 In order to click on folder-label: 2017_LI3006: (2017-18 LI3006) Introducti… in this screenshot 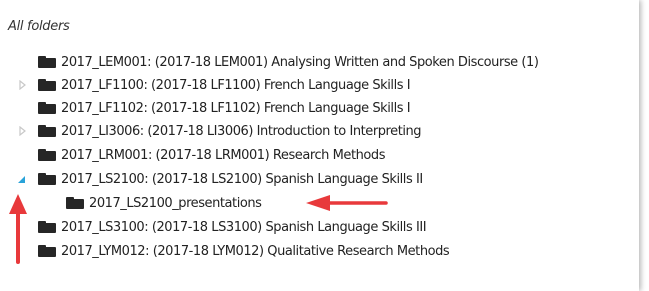, I will do `click(241, 131)`.